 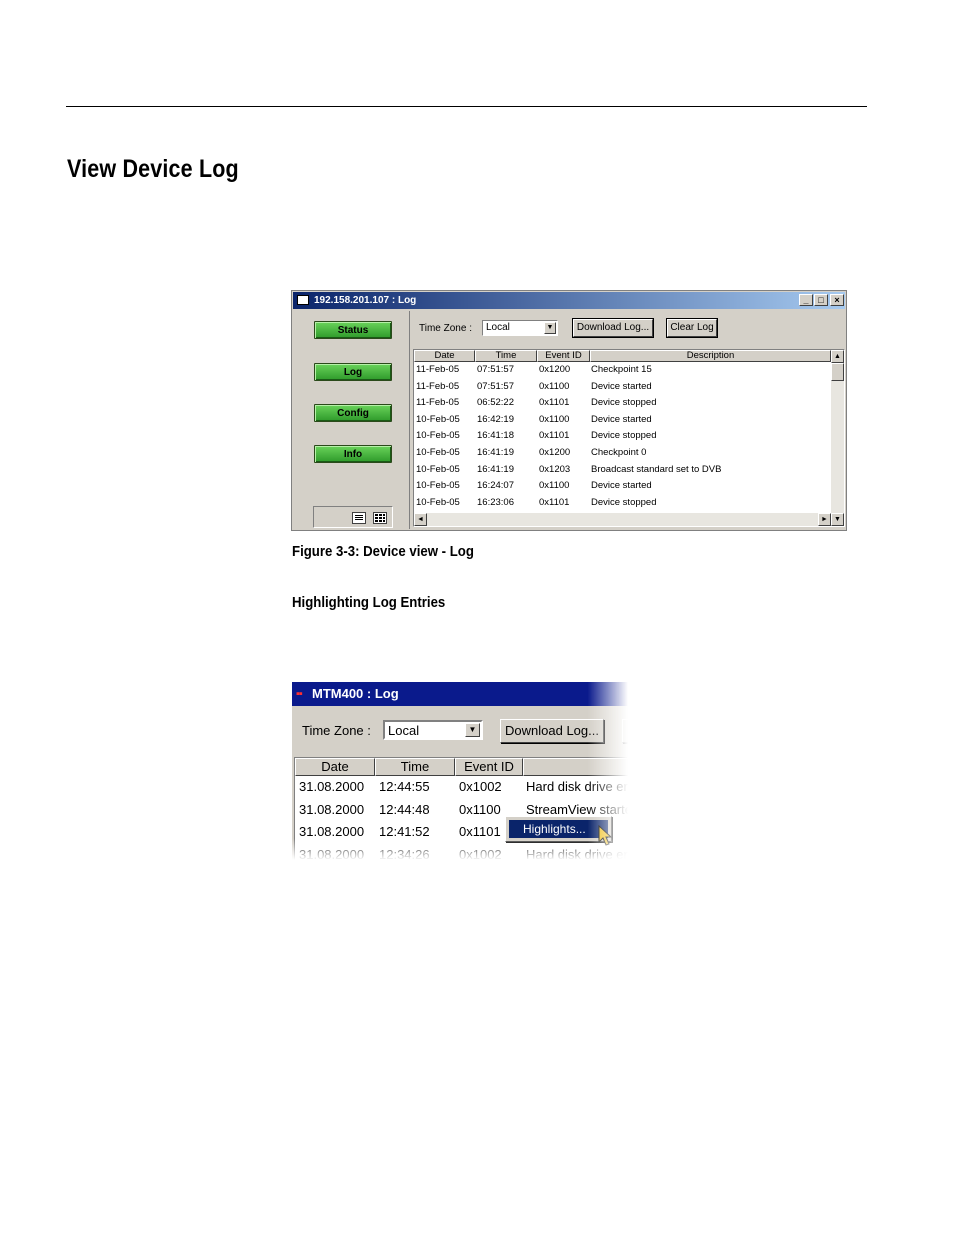 What do you see at coordinates (837, 300) in the screenshot?
I see `close-icon: ×` at bounding box center [837, 300].